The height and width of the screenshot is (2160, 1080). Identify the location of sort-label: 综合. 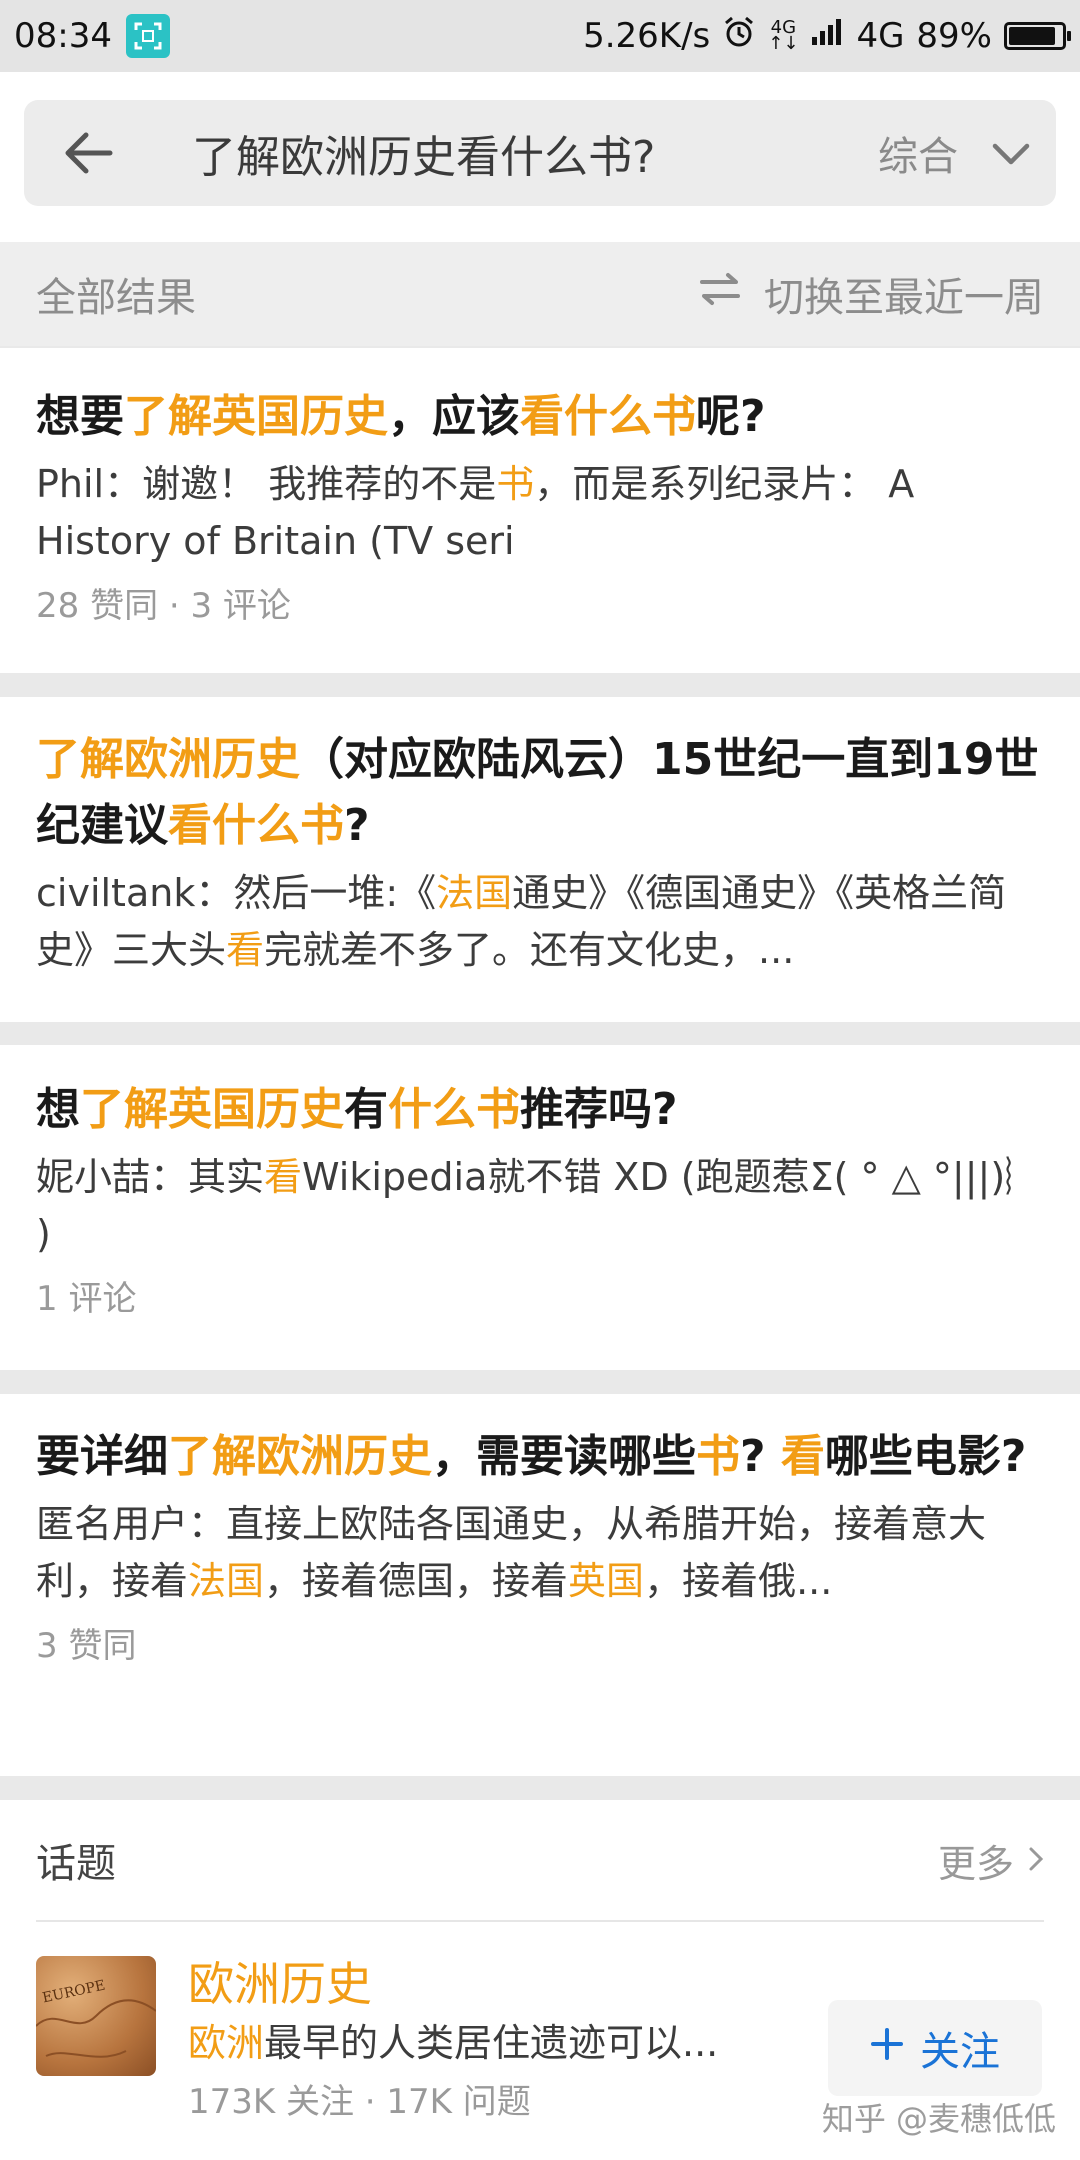
(918, 157).